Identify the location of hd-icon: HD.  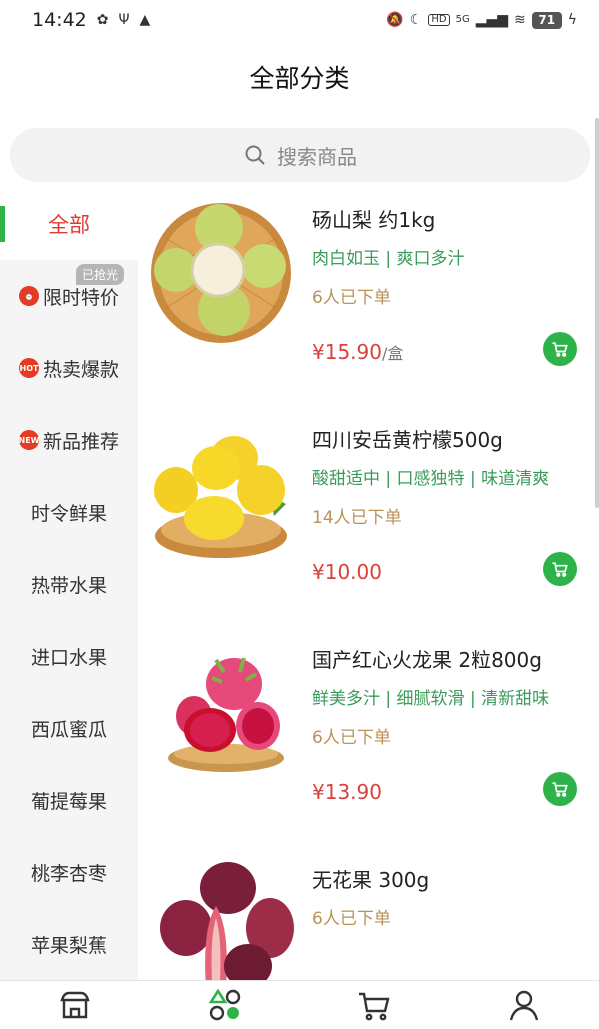
(439, 20).